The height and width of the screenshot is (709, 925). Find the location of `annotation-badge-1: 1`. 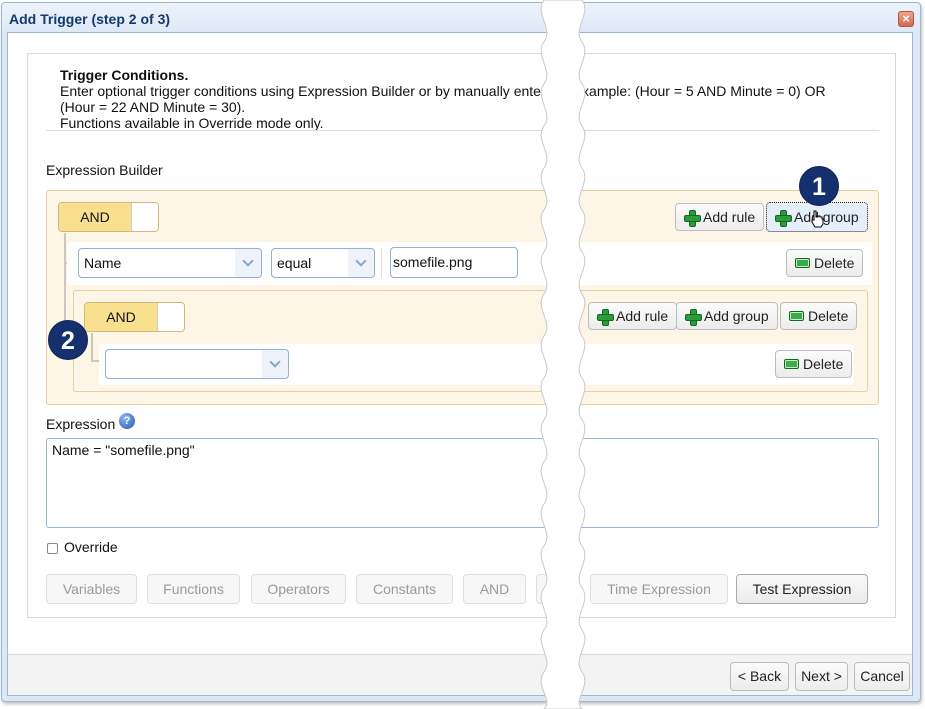

annotation-badge-1: 1 is located at coordinates (819, 186).